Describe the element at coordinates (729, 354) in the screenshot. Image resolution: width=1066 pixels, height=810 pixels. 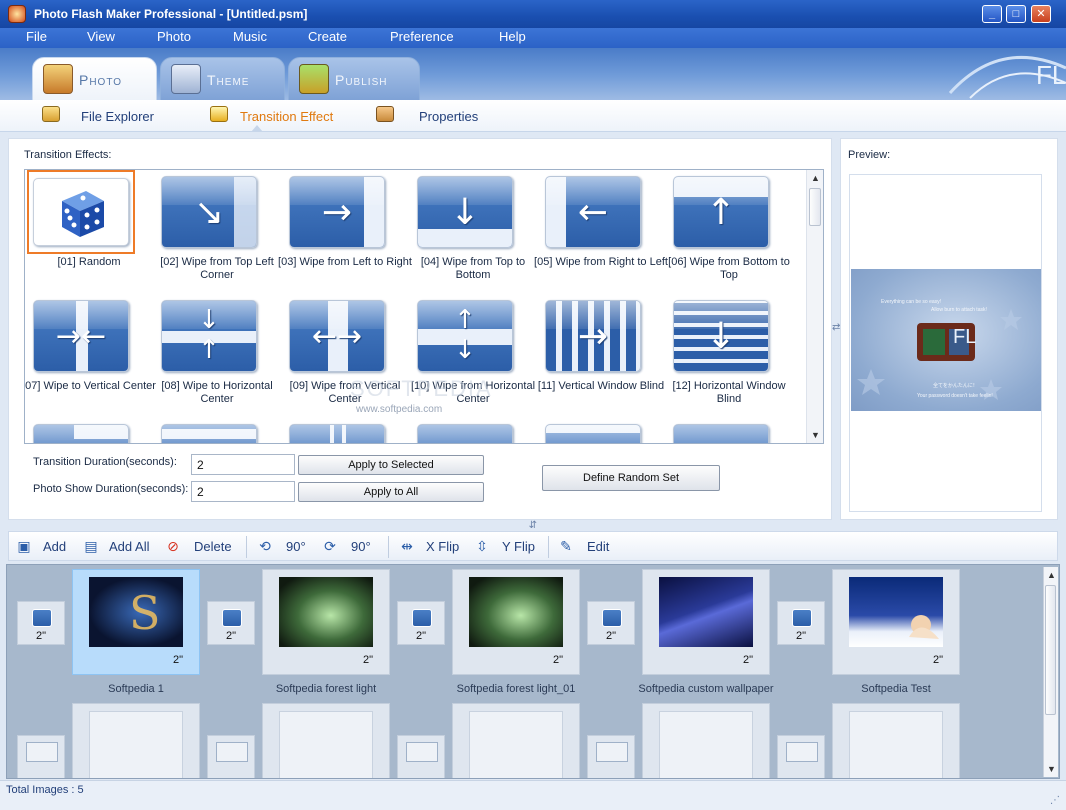
I see `effect-horizontal-window-blind: ↓ [12] Horizontal Window Blind` at that location.